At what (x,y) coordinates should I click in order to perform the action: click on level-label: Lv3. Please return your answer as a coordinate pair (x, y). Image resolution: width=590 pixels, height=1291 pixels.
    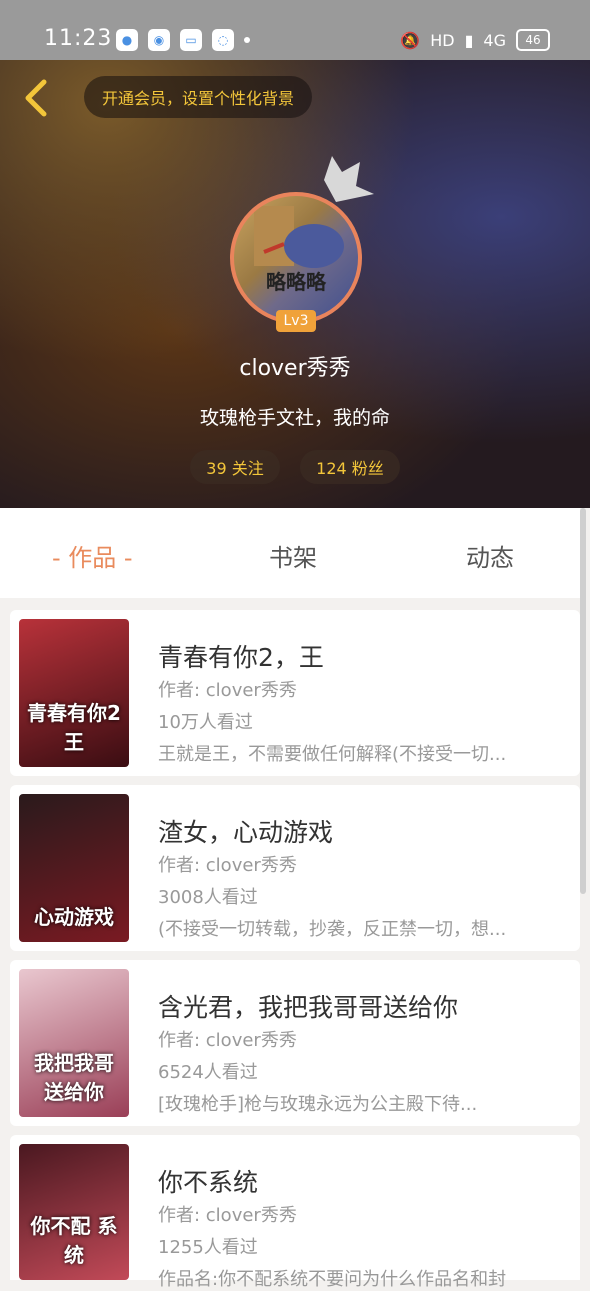
    Looking at the image, I should click on (296, 321).